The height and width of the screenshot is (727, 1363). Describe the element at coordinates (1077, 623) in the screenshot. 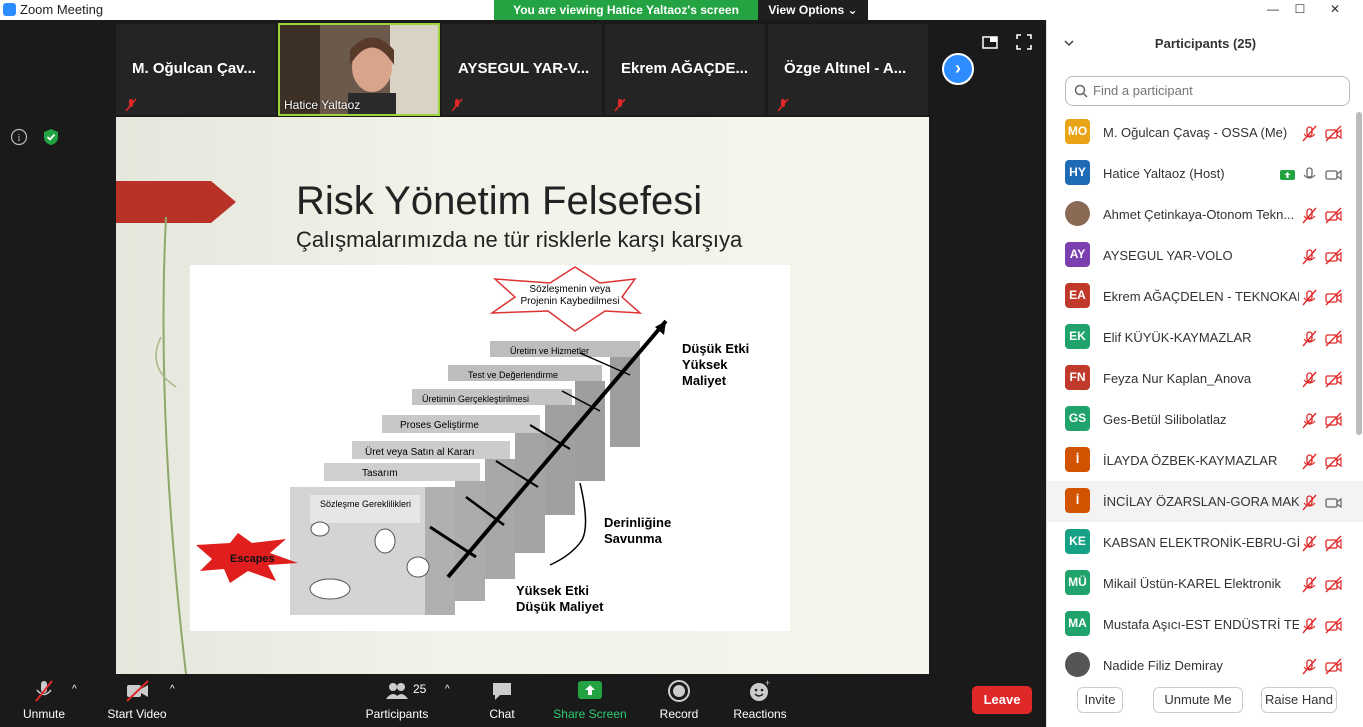

I see `avatar: MA` at that location.